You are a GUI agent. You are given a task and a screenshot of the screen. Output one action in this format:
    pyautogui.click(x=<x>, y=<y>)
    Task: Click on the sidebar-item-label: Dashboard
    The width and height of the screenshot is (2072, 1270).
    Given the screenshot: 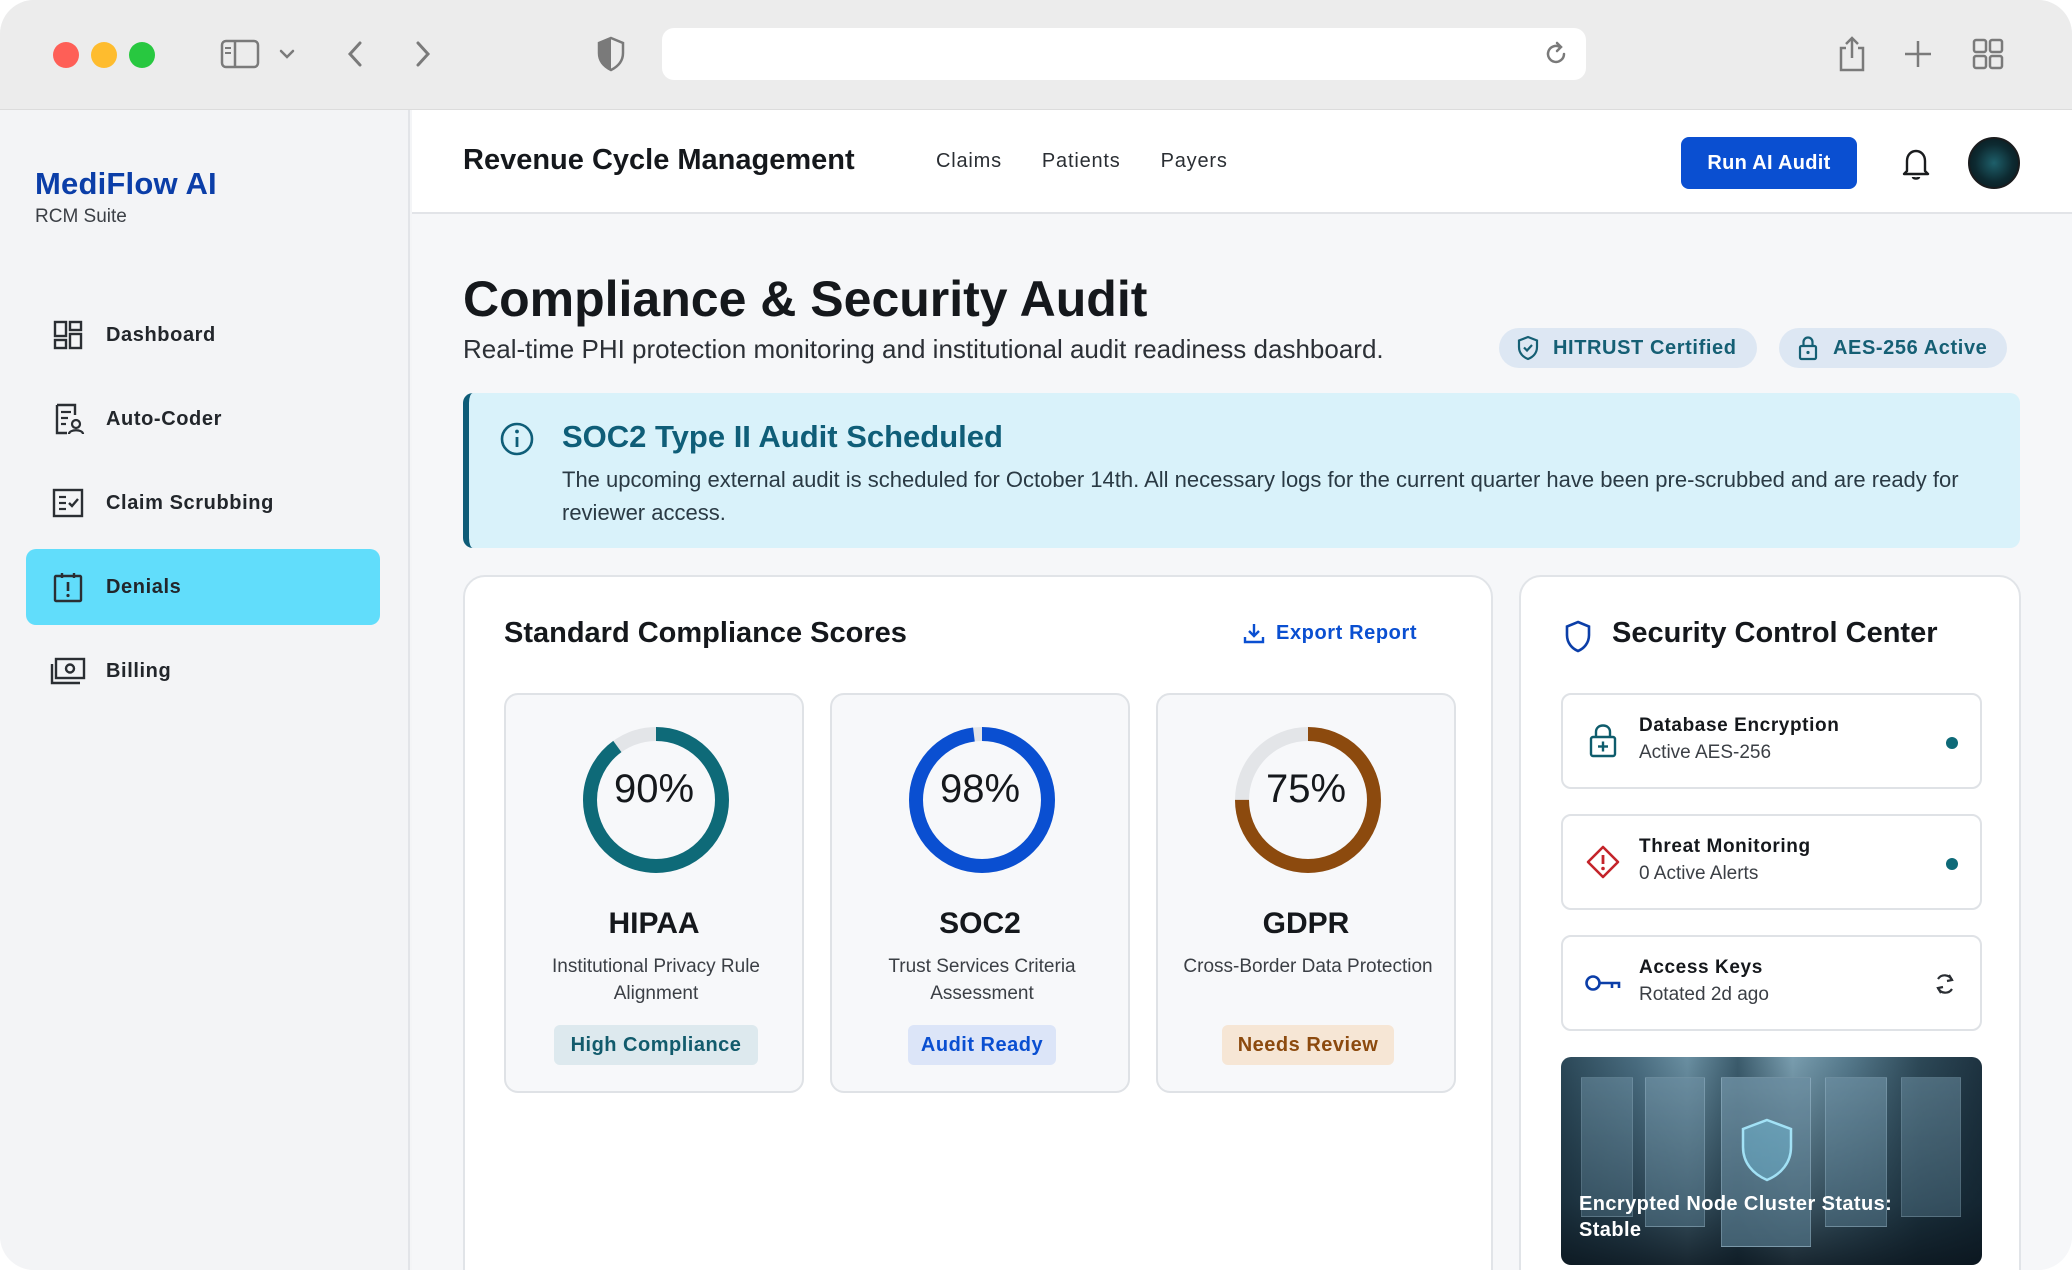 What is the action you would take?
    pyautogui.click(x=161, y=334)
    